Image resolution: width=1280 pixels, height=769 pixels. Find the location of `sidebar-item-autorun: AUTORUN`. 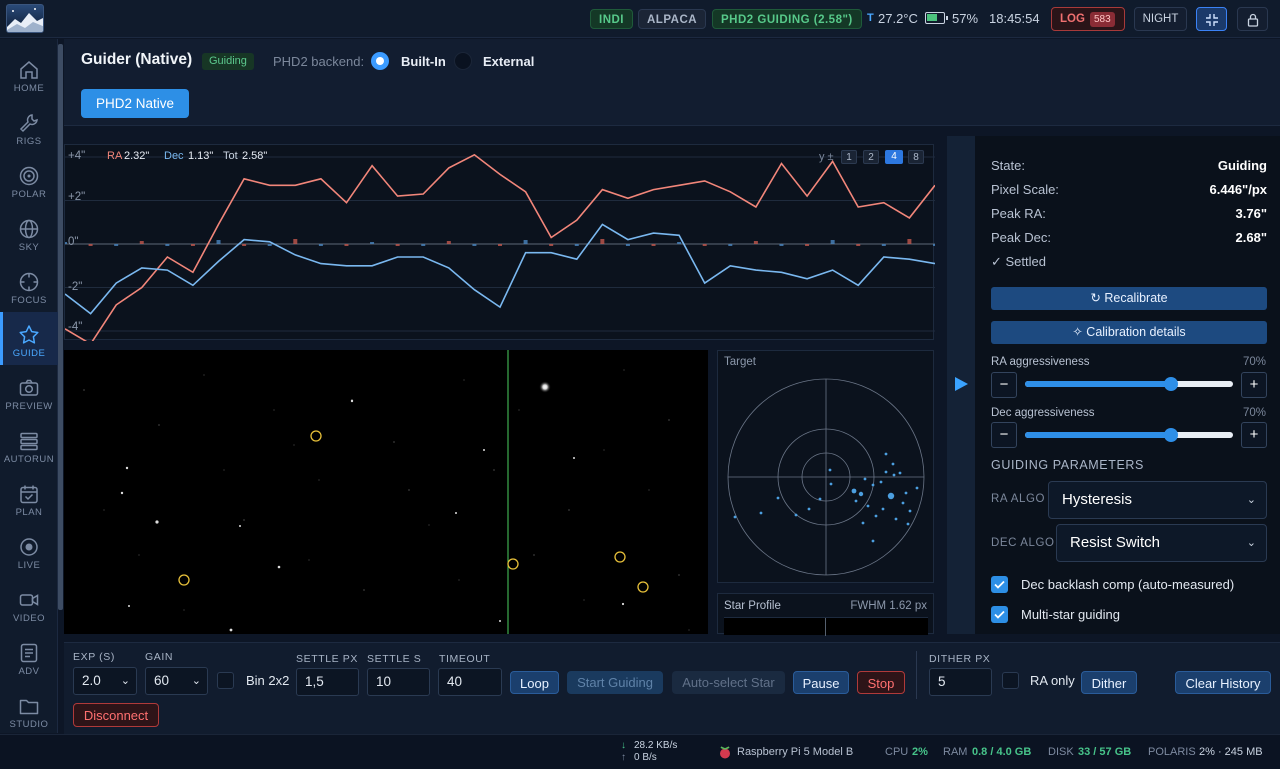

sidebar-item-autorun: AUTORUN is located at coordinates (29, 444).